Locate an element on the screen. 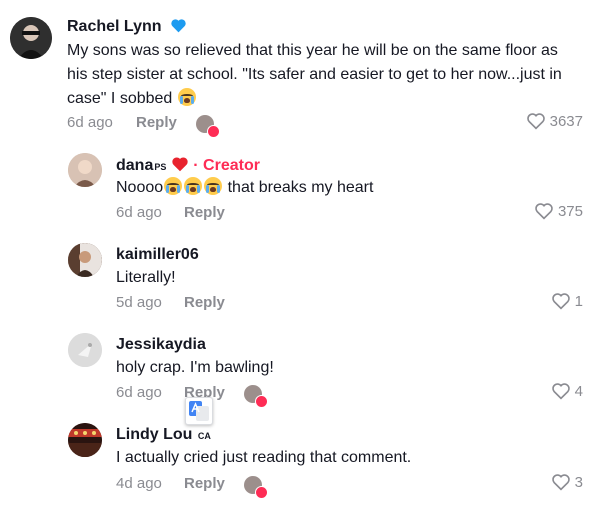 This screenshot has width=599, height=507. comment-text-fragment: Noooo is located at coordinates (140, 187).